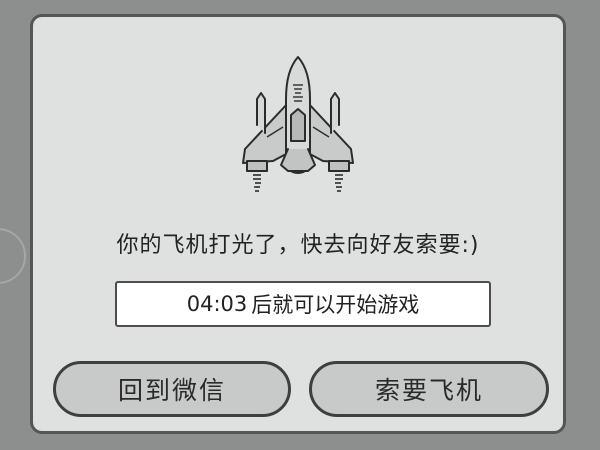  What do you see at coordinates (298, 245) in the screenshot?
I see `out-of-planes-message: 你的飞机打光了，快去向好友索要:)` at bounding box center [298, 245].